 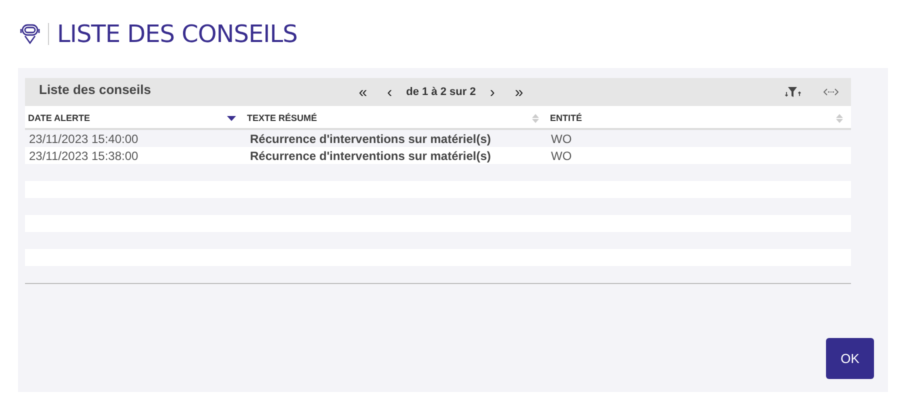 What do you see at coordinates (95, 89) in the screenshot?
I see `grid-caption: Liste des conseils` at bounding box center [95, 89].